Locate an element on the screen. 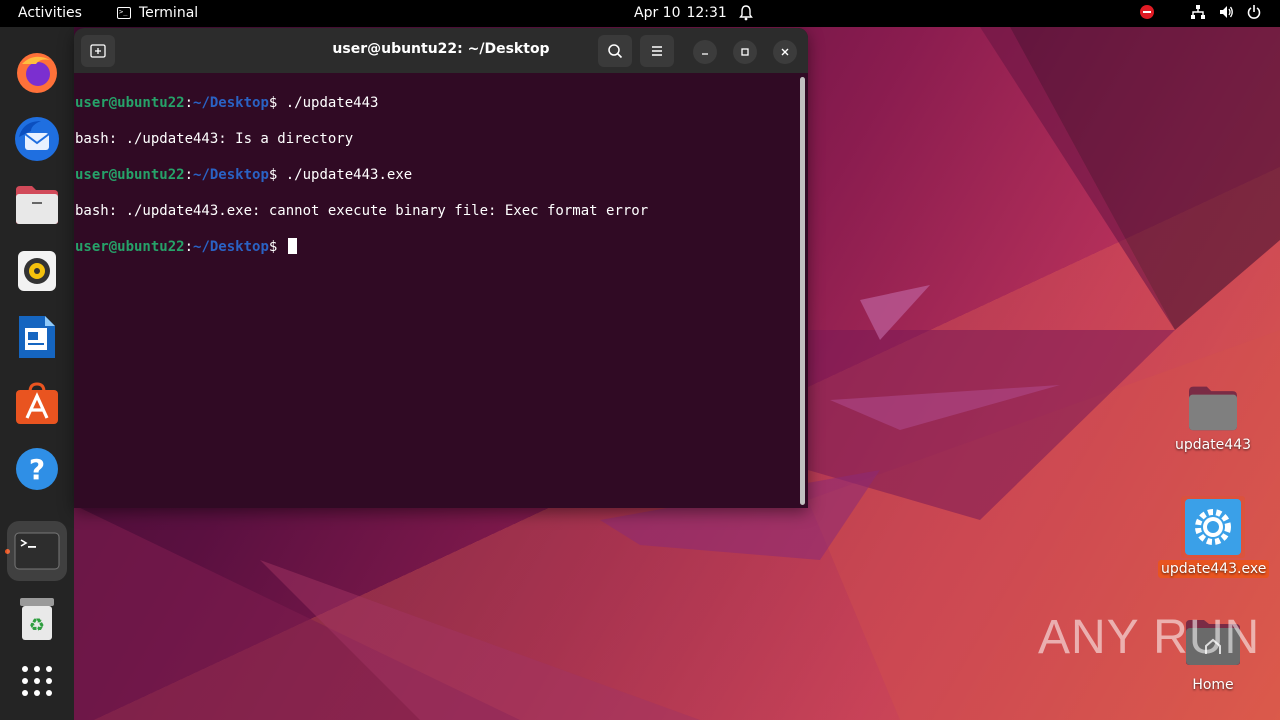  hamburger-menu-icon is located at coordinates (657, 51).